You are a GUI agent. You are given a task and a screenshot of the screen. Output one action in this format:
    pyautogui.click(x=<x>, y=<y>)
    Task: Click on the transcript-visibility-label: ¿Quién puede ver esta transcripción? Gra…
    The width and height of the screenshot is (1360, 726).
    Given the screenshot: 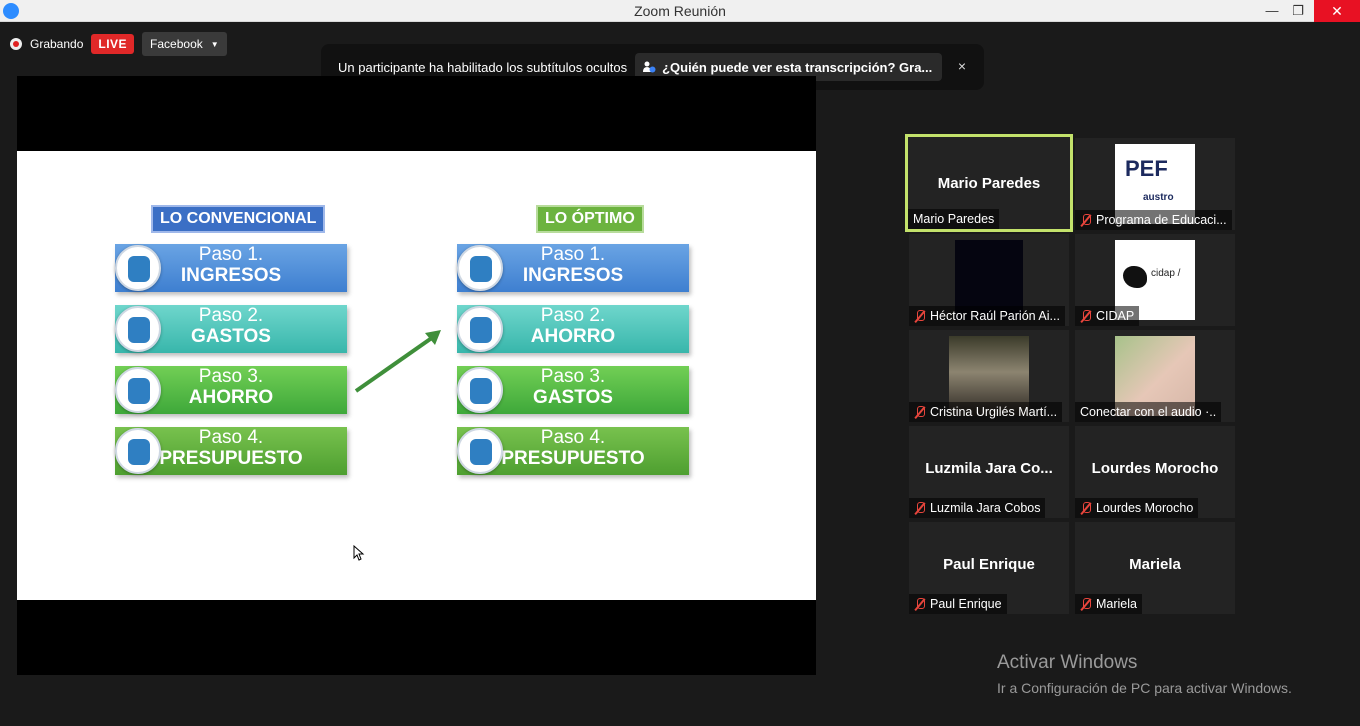 What is the action you would take?
    pyautogui.click(x=797, y=67)
    